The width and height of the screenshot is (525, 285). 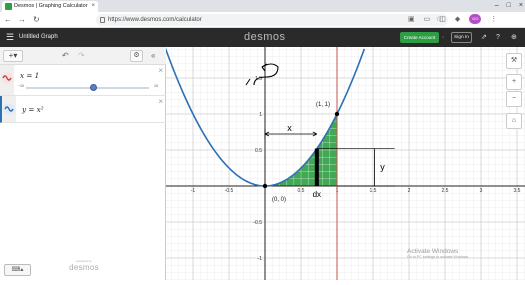 I want to click on back-icon: ←, so click(x=8, y=20).